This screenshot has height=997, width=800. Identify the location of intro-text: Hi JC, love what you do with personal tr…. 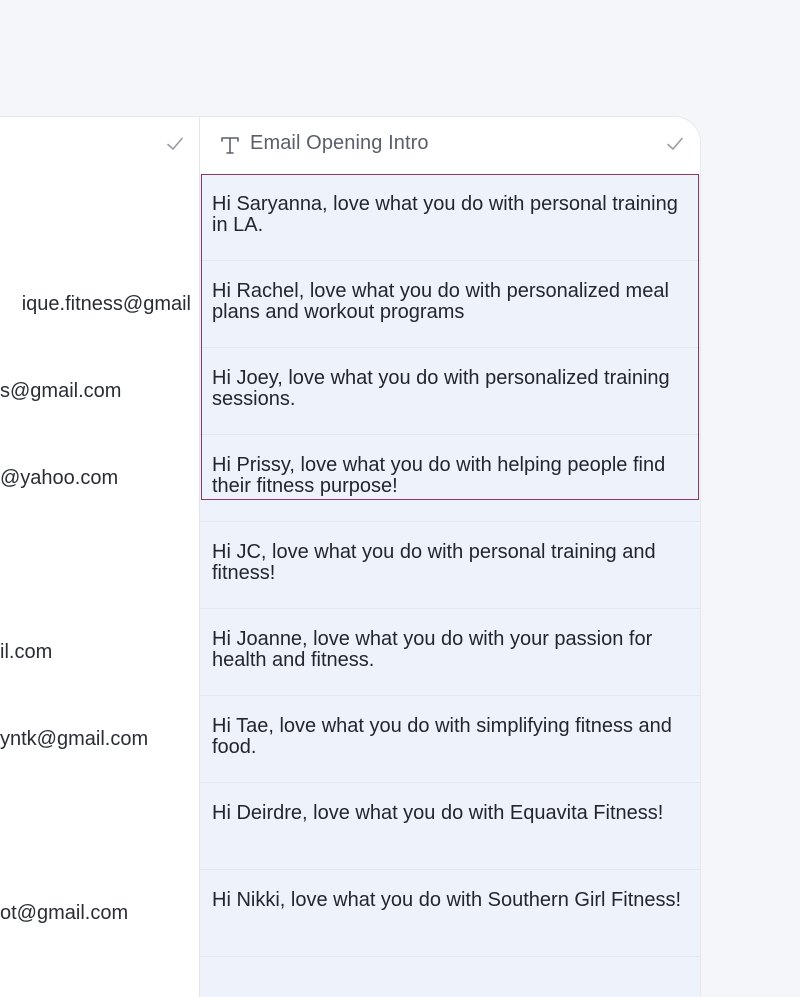
(434, 562).